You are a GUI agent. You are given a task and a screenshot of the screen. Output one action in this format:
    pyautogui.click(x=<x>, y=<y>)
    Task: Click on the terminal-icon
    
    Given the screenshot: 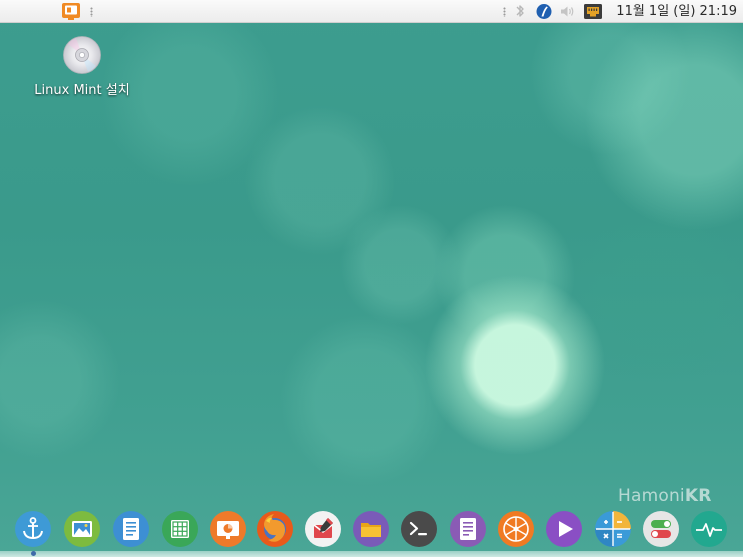 What is the action you would take?
    pyautogui.click(x=419, y=529)
    